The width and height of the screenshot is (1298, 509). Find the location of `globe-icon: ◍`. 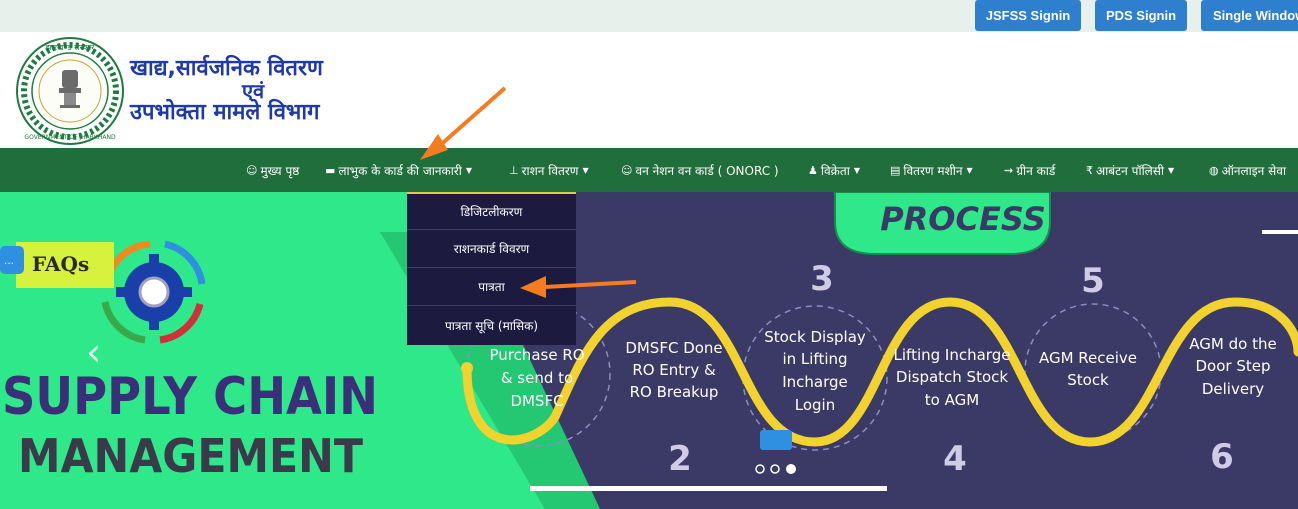

globe-icon: ◍ is located at coordinates (1214, 170).